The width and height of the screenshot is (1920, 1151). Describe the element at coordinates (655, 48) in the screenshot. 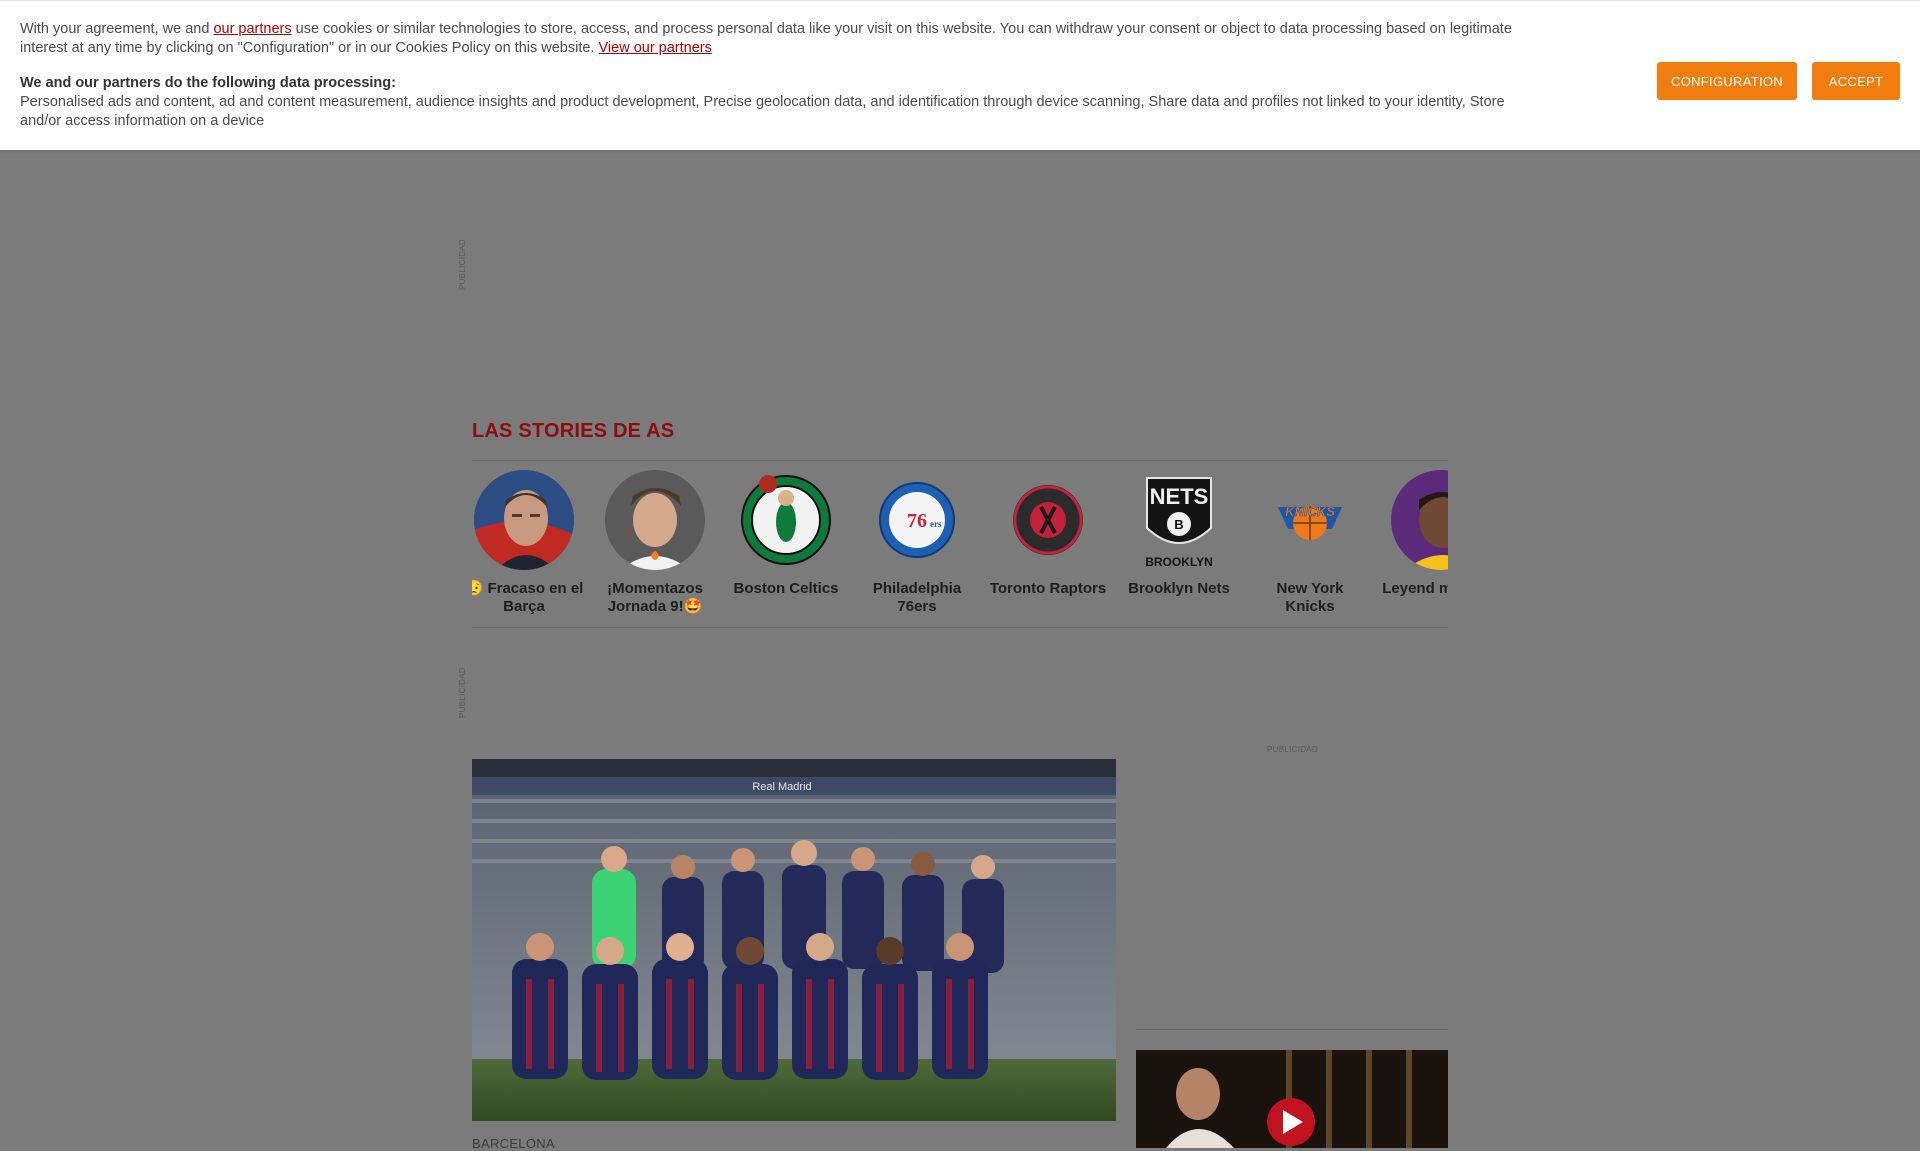

I see `view-partners-link: View our partners` at that location.